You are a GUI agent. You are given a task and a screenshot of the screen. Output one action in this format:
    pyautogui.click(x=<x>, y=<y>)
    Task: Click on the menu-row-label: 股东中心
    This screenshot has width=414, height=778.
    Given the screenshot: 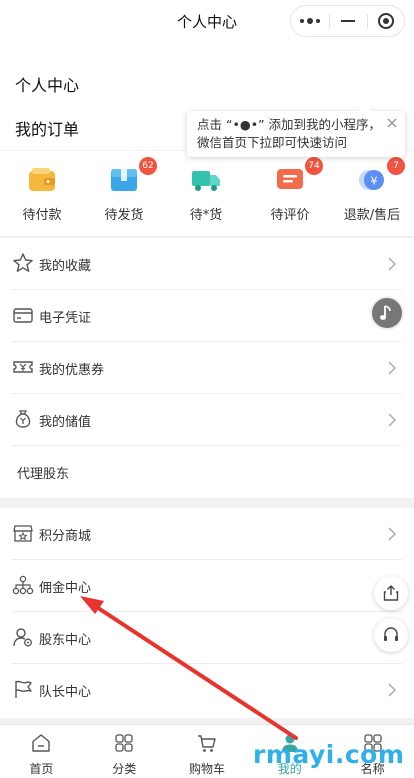 What is the action you would take?
    pyautogui.click(x=65, y=640)
    